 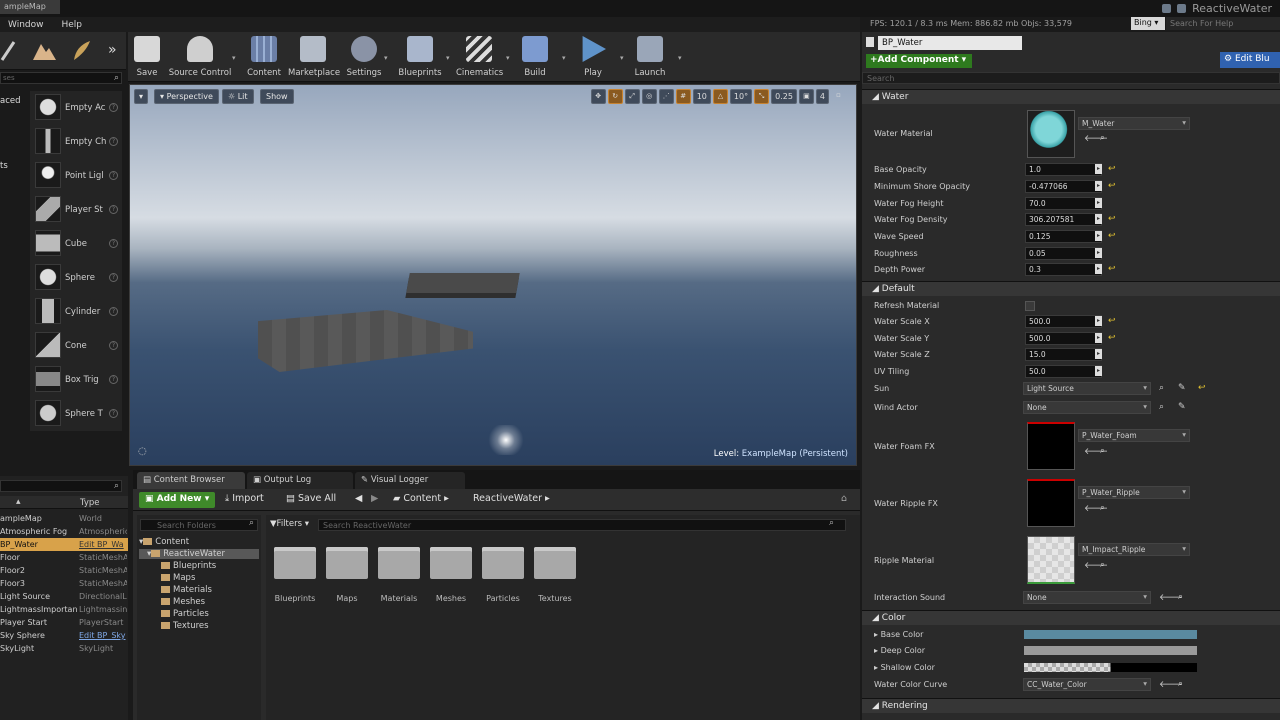 What do you see at coordinates (76, 414) in the screenshot?
I see `place-item-sphere-trigger: Sphere T?` at bounding box center [76, 414].